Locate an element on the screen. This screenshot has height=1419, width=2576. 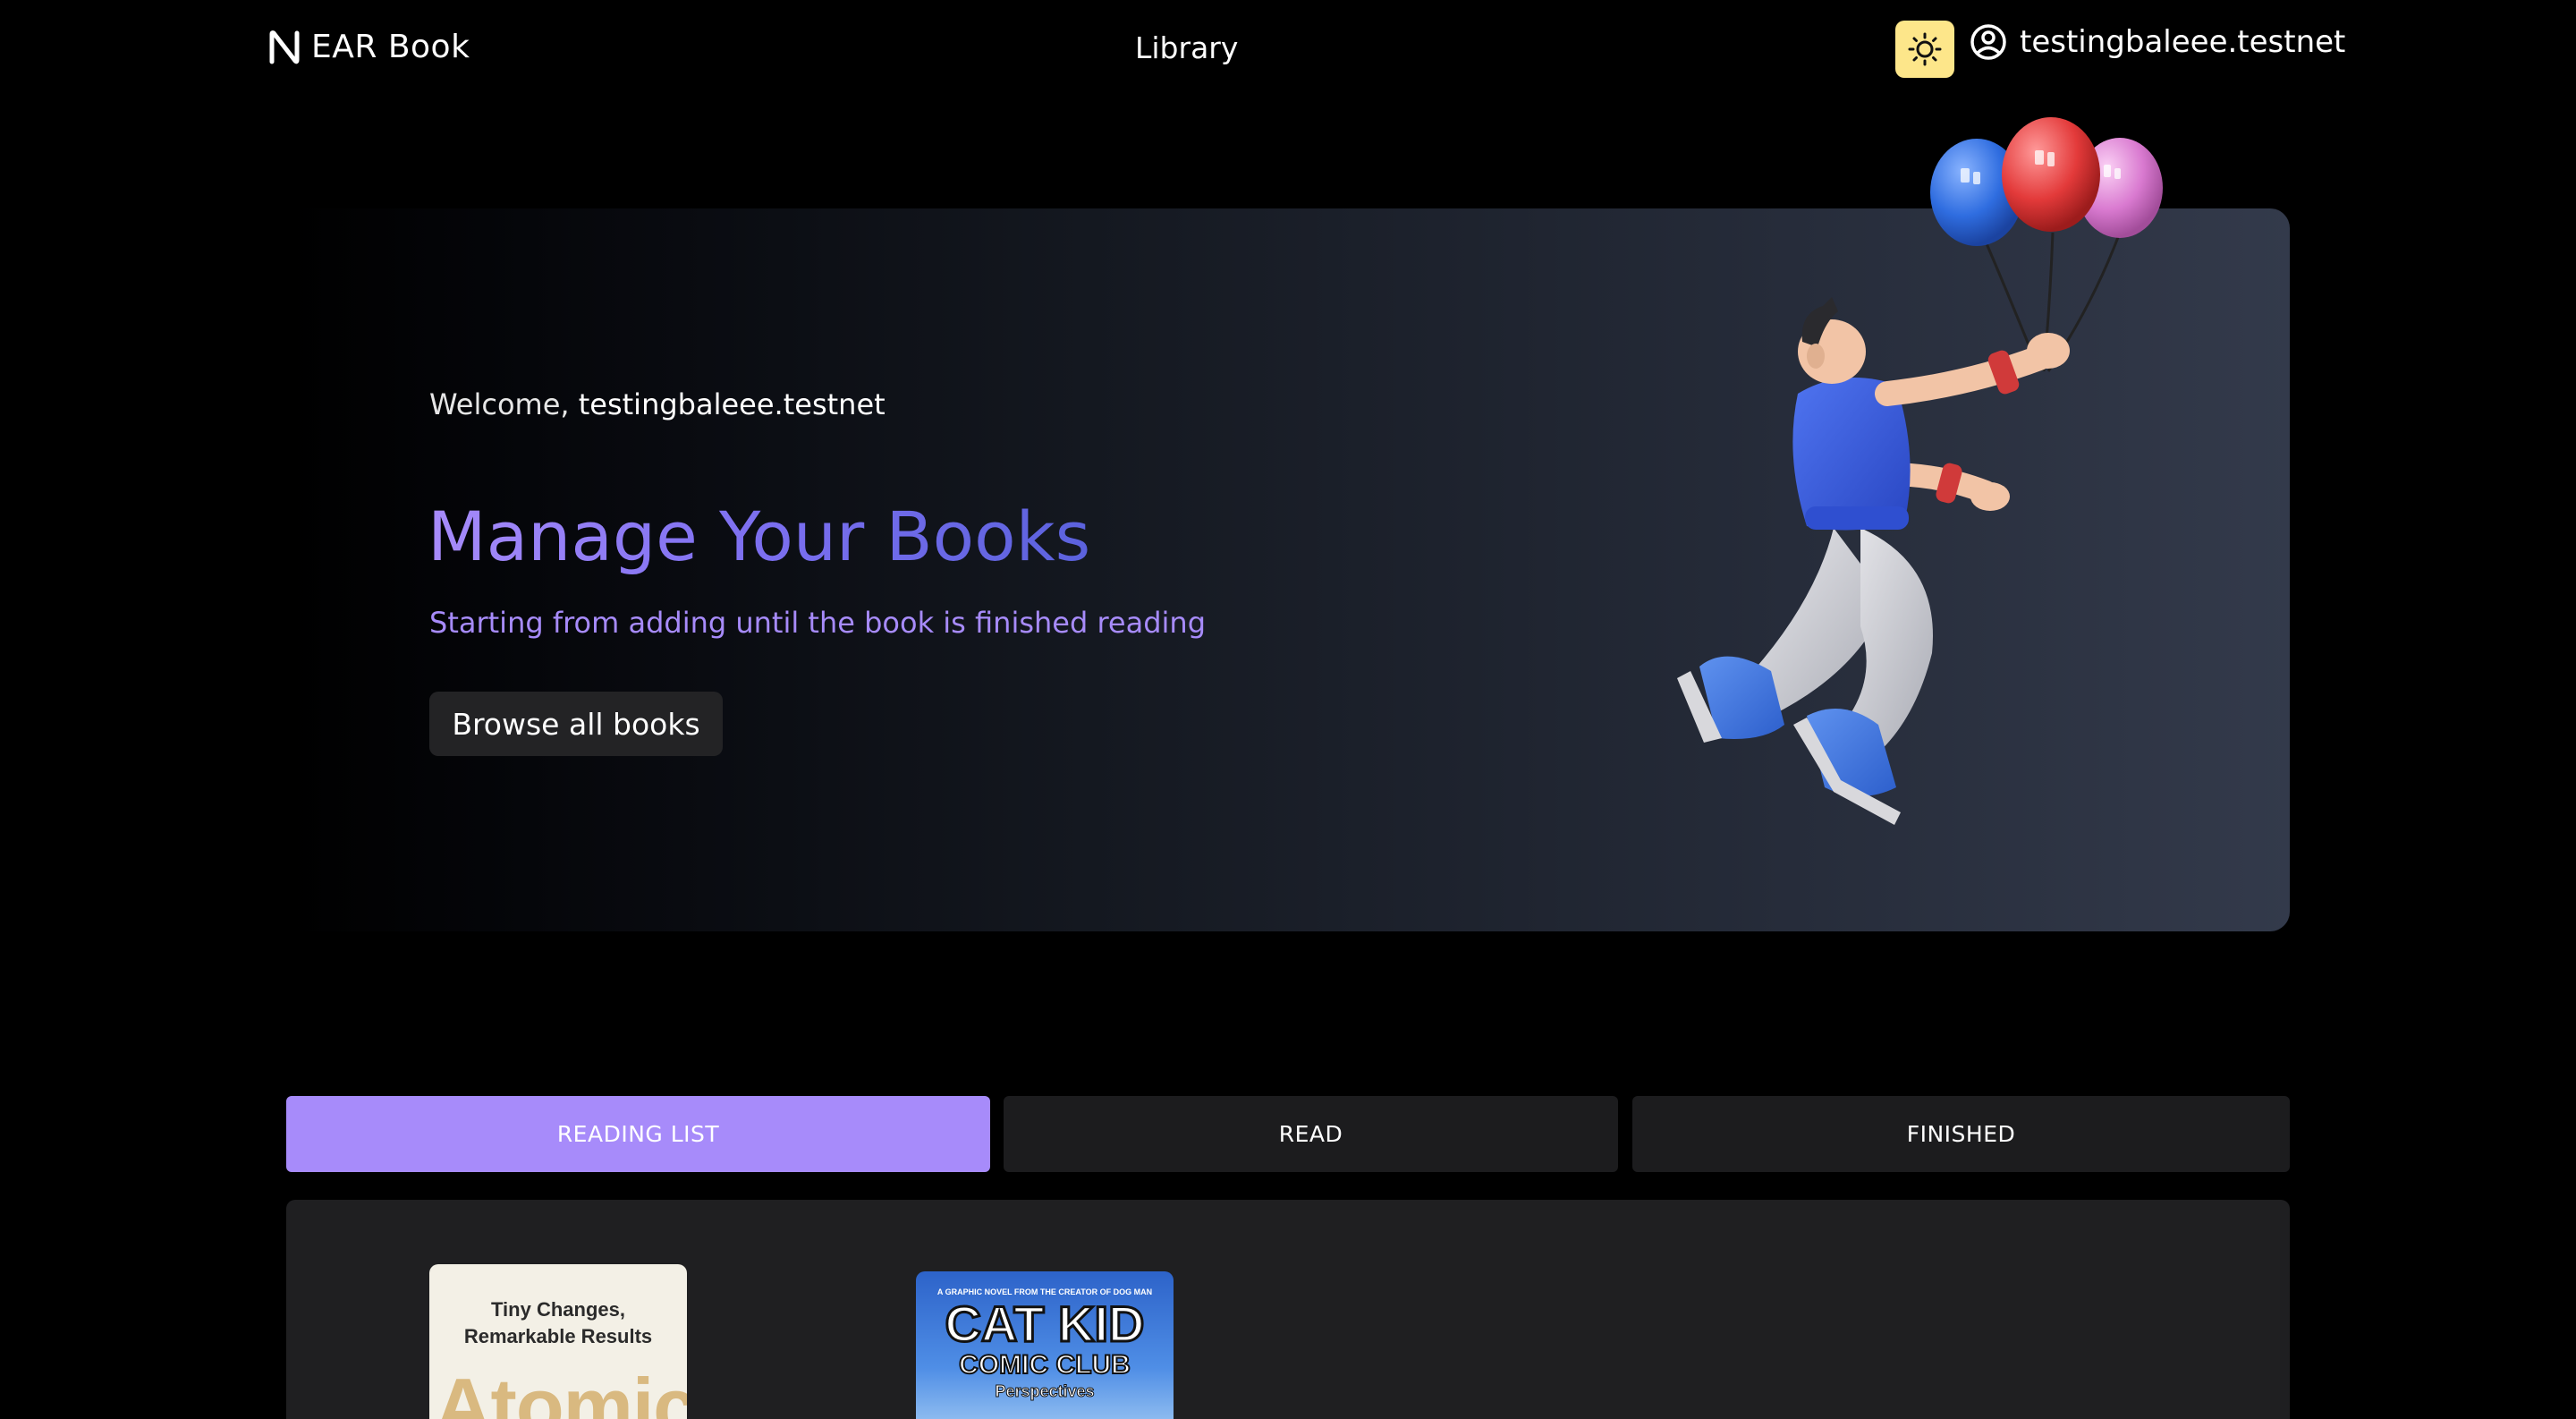
user-account: testingbaleee.testnet is located at coordinates (2157, 42).